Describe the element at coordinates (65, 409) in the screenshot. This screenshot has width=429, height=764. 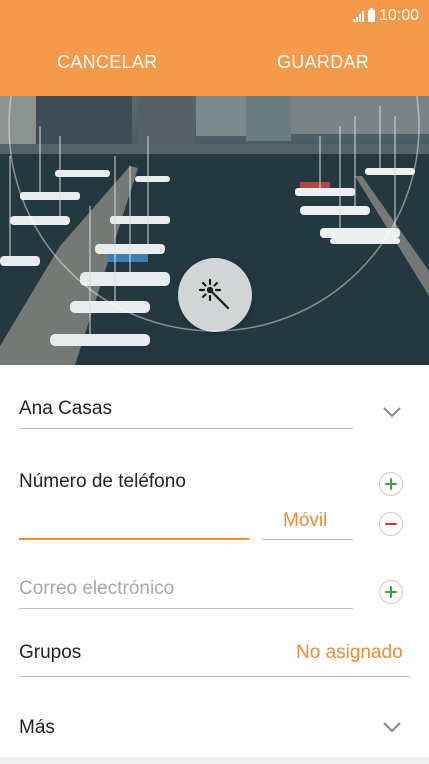
I see `name-field: Ana Casas` at that location.